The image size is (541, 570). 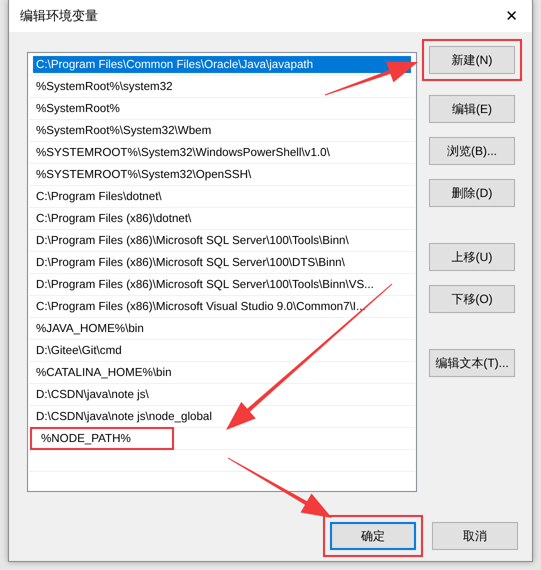 What do you see at coordinates (472, 257) in the screenshot?
I see `side-button: 上移(U)` at bounding box center [472, 257].